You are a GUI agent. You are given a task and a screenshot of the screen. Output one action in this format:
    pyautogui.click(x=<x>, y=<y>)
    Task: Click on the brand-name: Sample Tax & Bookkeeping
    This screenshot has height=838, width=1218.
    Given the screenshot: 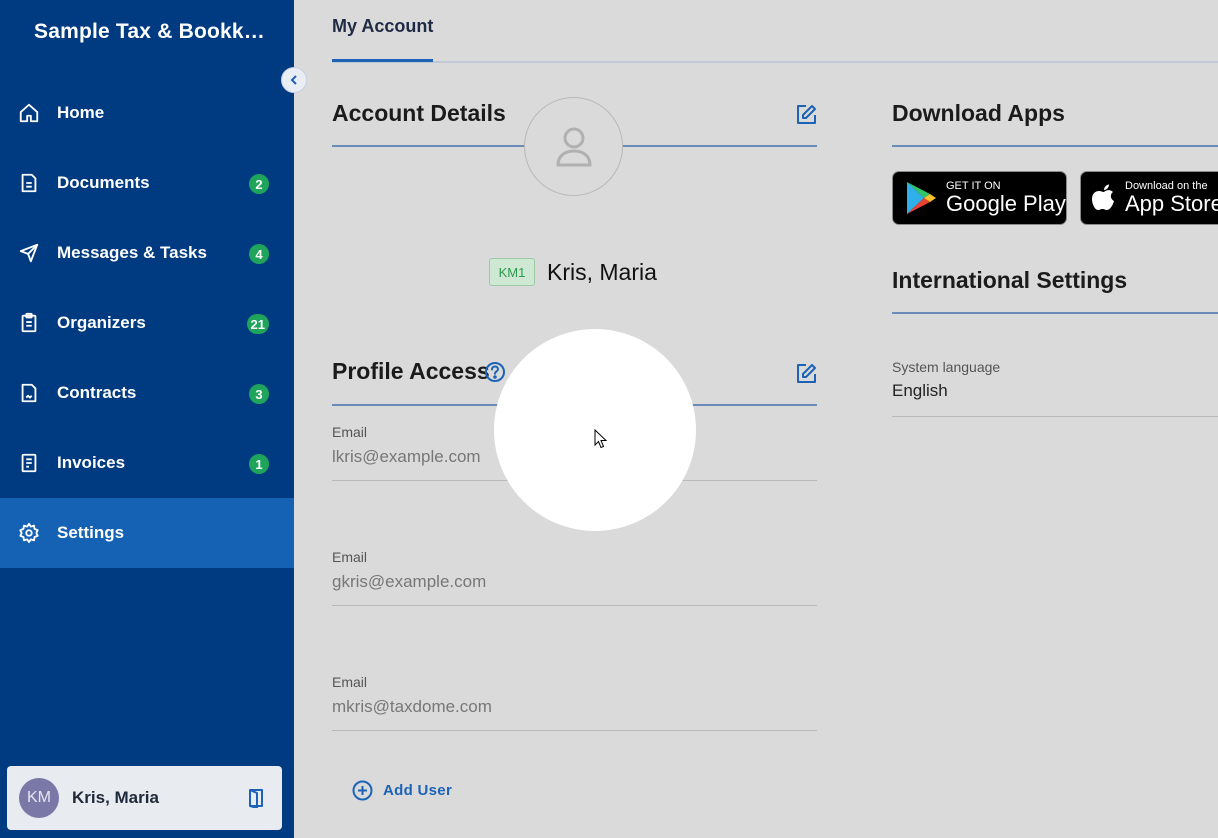 What is the action you would take?
    pyautogui.click(x=154, y=32)
    